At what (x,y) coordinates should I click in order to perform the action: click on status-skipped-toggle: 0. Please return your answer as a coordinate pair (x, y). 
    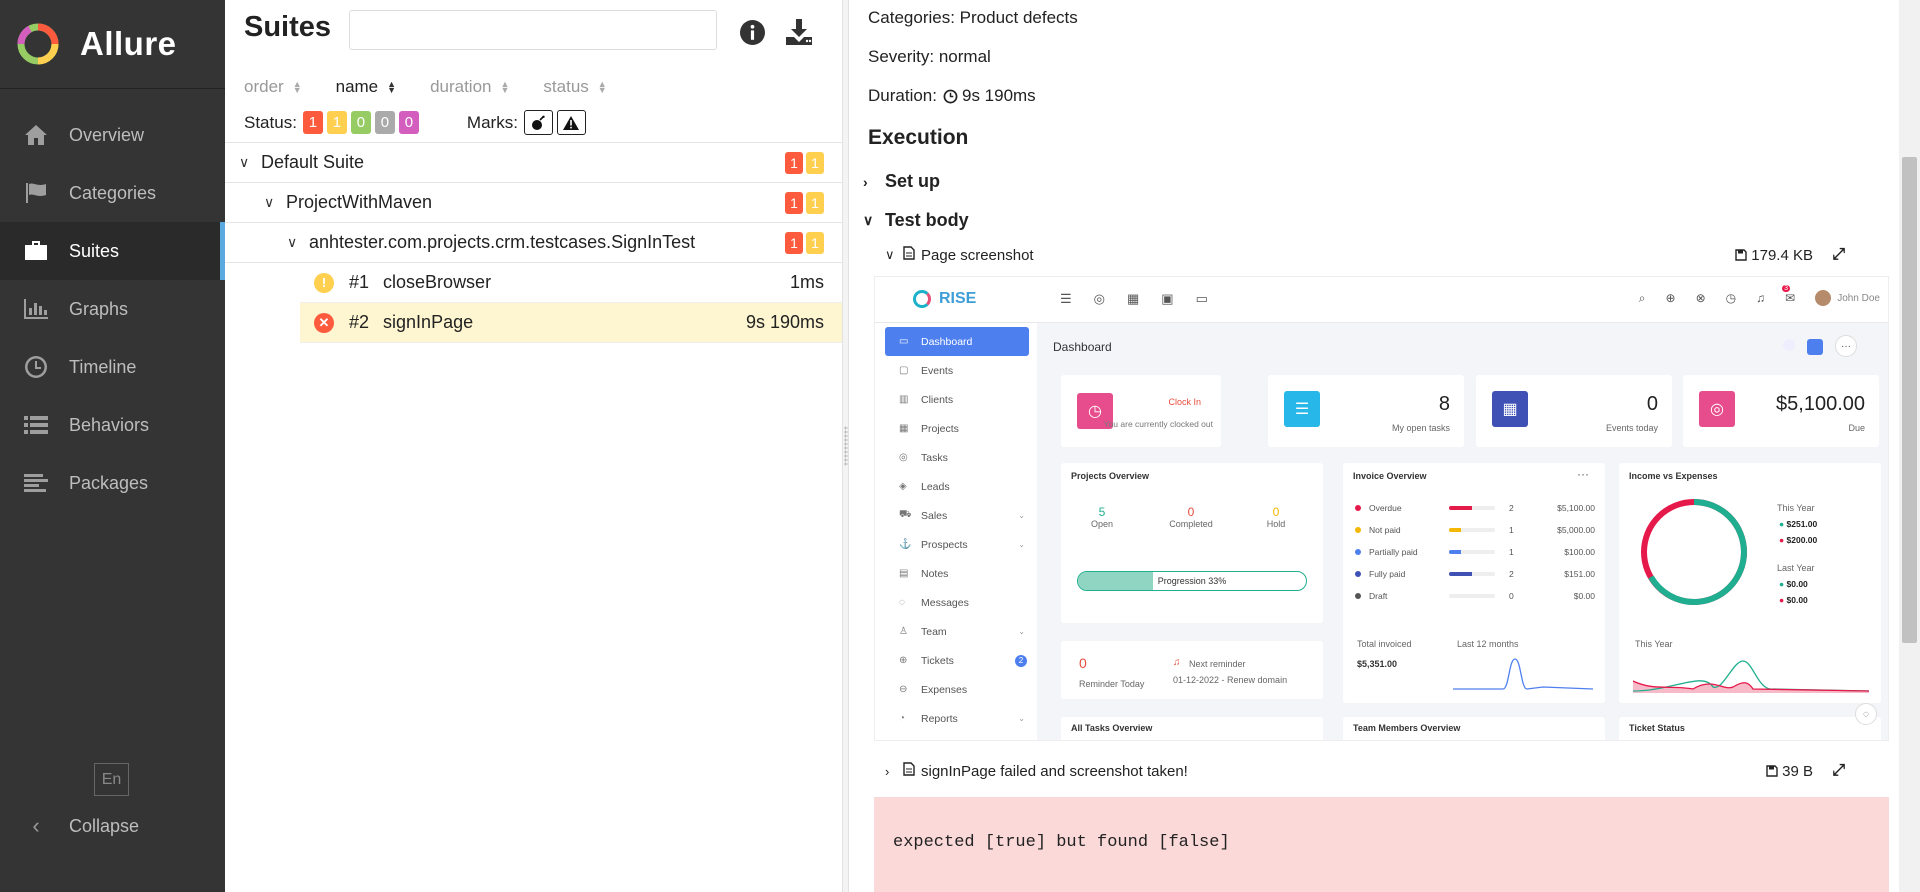
    Looking at the image, I should click on (384, 122).